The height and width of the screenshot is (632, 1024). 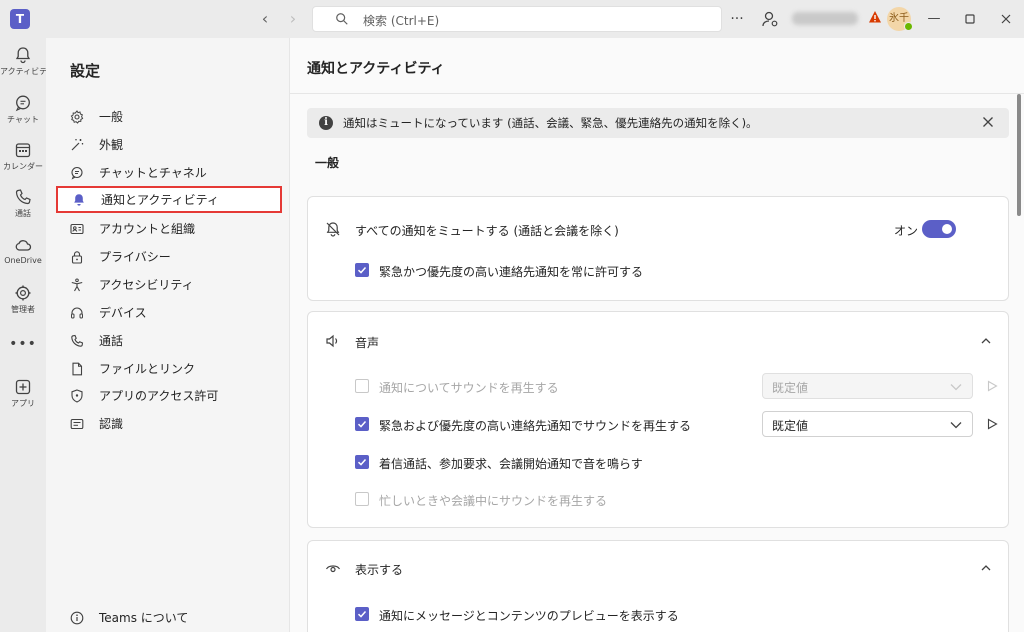 What do you see at coordinates (1019, 363) in the screenshot?
I see `scrollbar` at bounding box center [1019, 363].